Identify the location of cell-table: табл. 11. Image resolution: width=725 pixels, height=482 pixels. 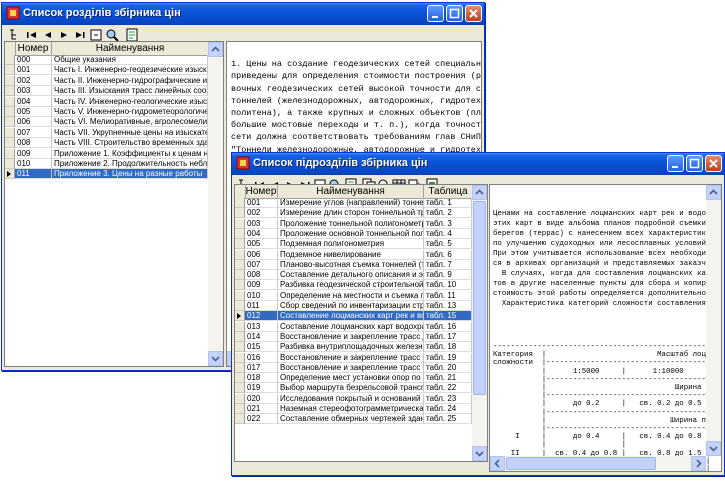
(448, 295).